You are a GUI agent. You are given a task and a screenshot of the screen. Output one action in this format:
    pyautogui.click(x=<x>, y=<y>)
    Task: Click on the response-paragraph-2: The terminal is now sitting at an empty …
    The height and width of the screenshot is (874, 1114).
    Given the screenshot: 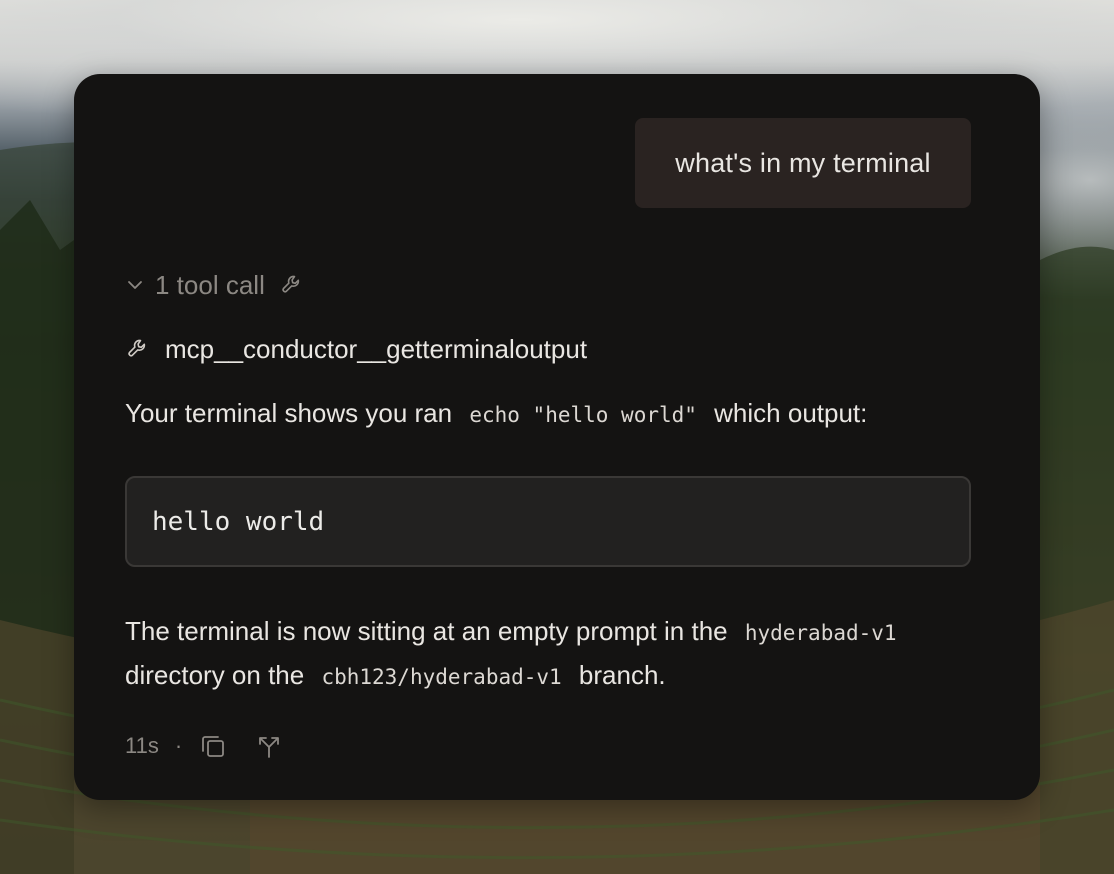 What is the action you would take?
    pyautogui.click(x=555, y=654)
    